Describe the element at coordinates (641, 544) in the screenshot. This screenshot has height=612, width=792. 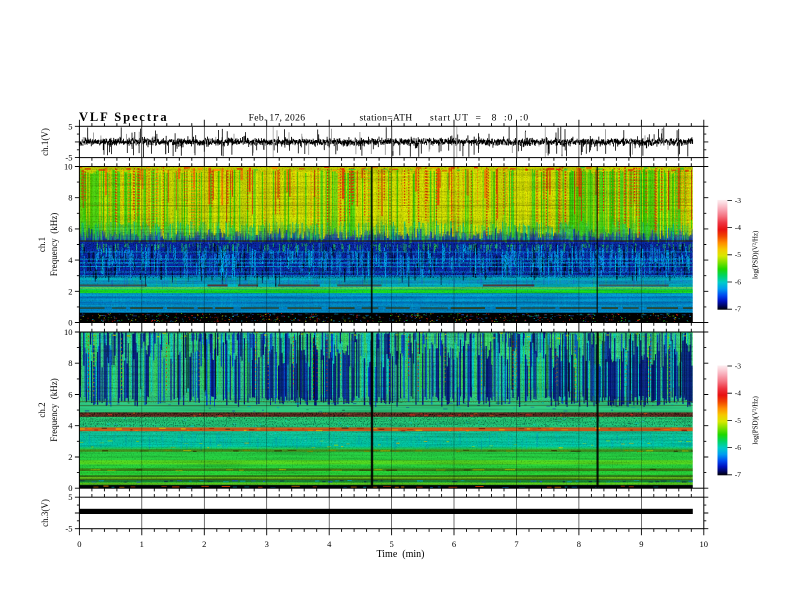
I see `svg-text: 9` at that location.